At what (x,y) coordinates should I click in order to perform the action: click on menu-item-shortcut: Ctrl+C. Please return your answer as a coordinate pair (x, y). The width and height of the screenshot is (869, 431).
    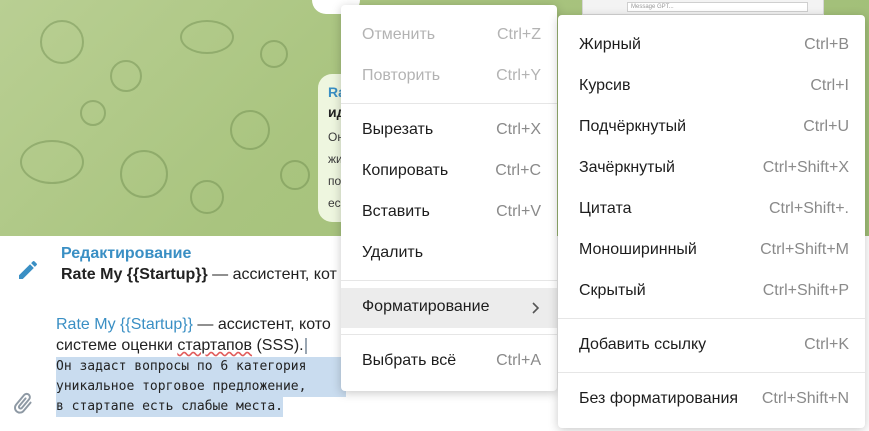
    Looking at the image, I should click on (518, 170).